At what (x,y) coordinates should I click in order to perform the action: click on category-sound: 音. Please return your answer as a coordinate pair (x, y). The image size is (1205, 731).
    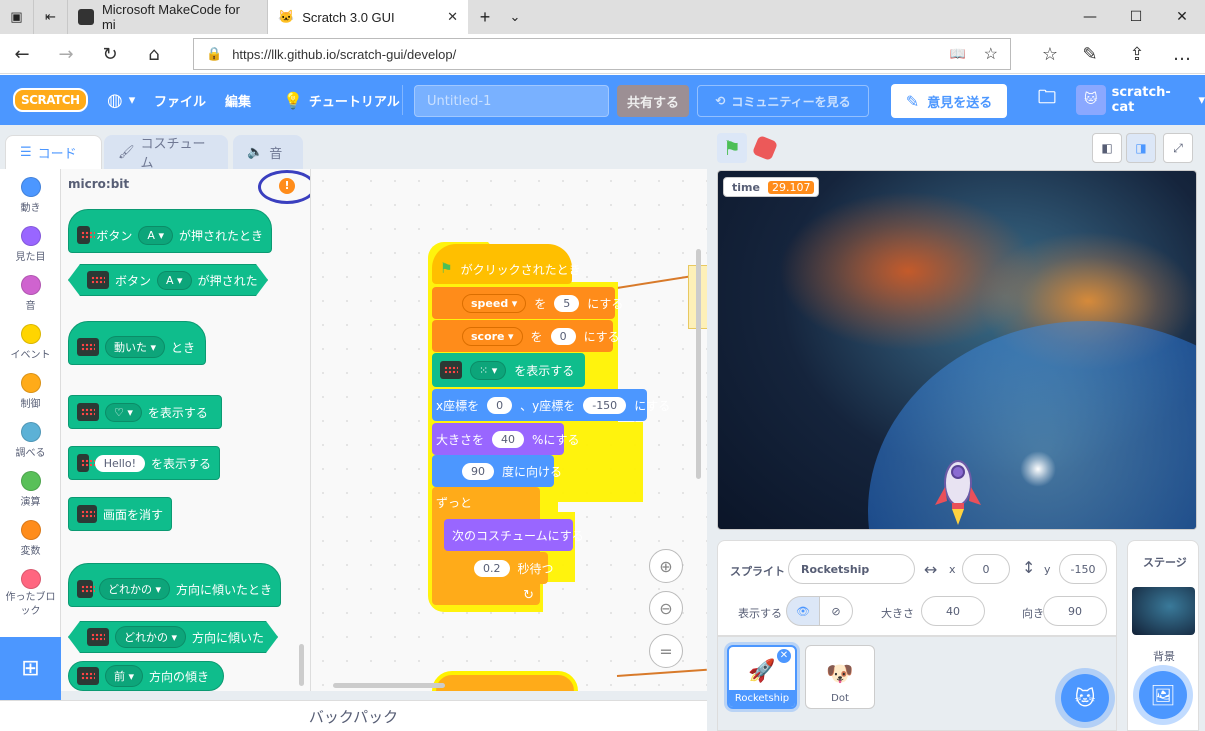
    Looking at the image, I should click on (30, 293).